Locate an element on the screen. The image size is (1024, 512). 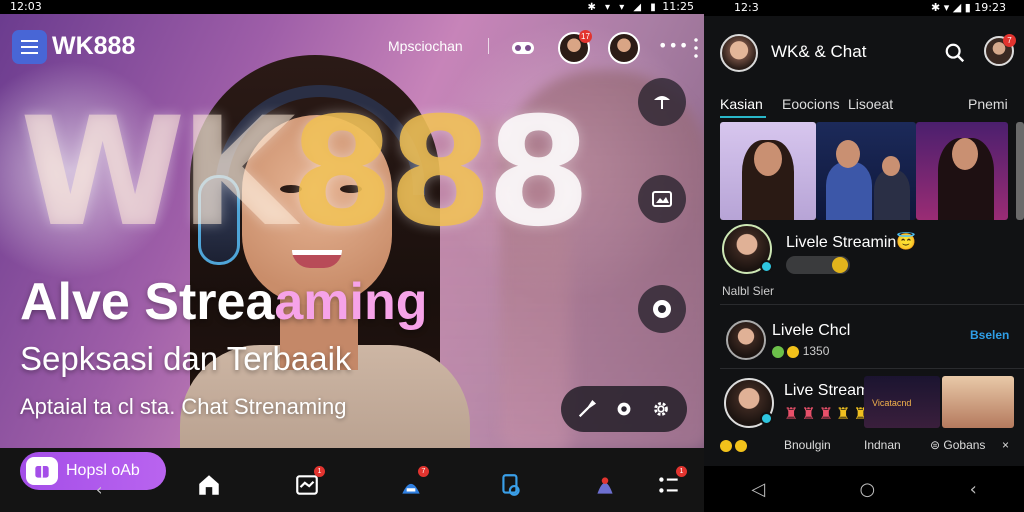
action-bnoulgin: Bnoulgin is located at coordinates (807, 445).